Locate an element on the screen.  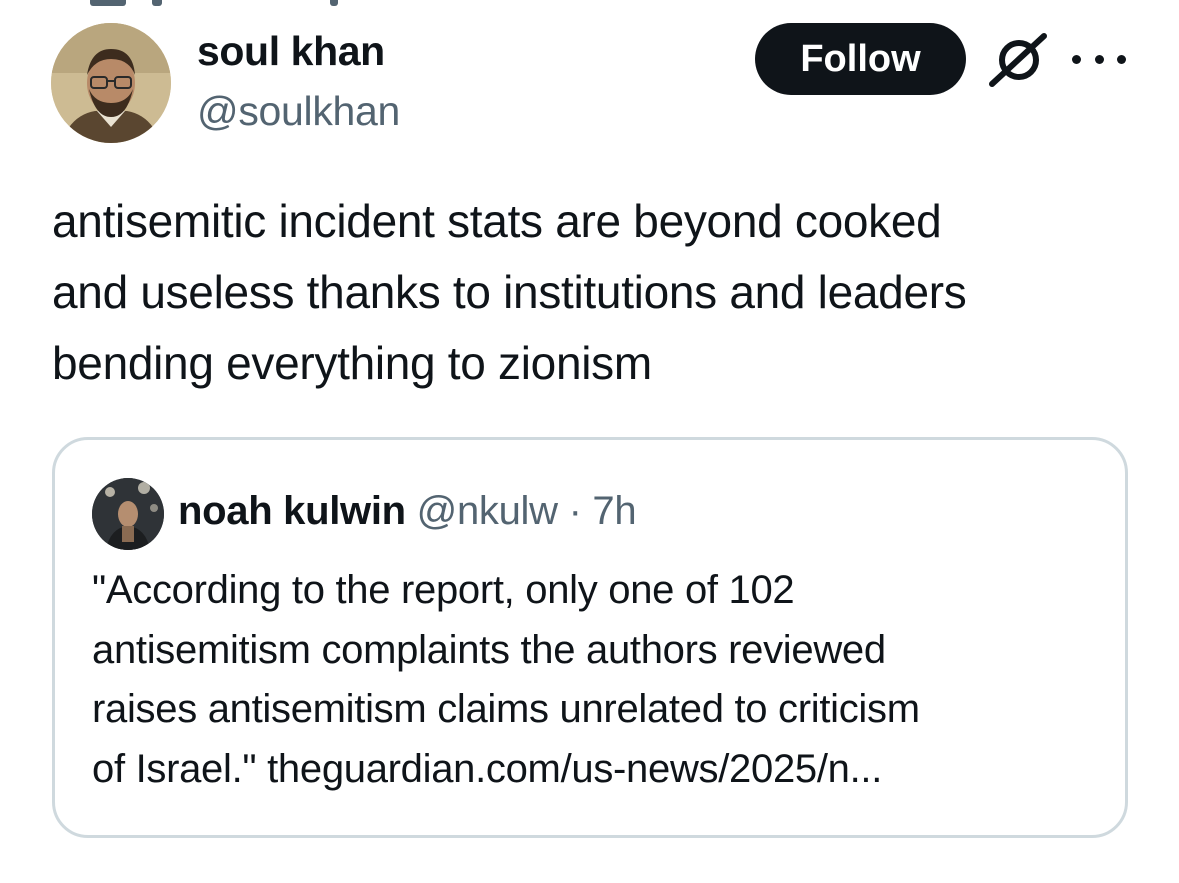
follow-button: Follow is located at coordinates (860, 59).